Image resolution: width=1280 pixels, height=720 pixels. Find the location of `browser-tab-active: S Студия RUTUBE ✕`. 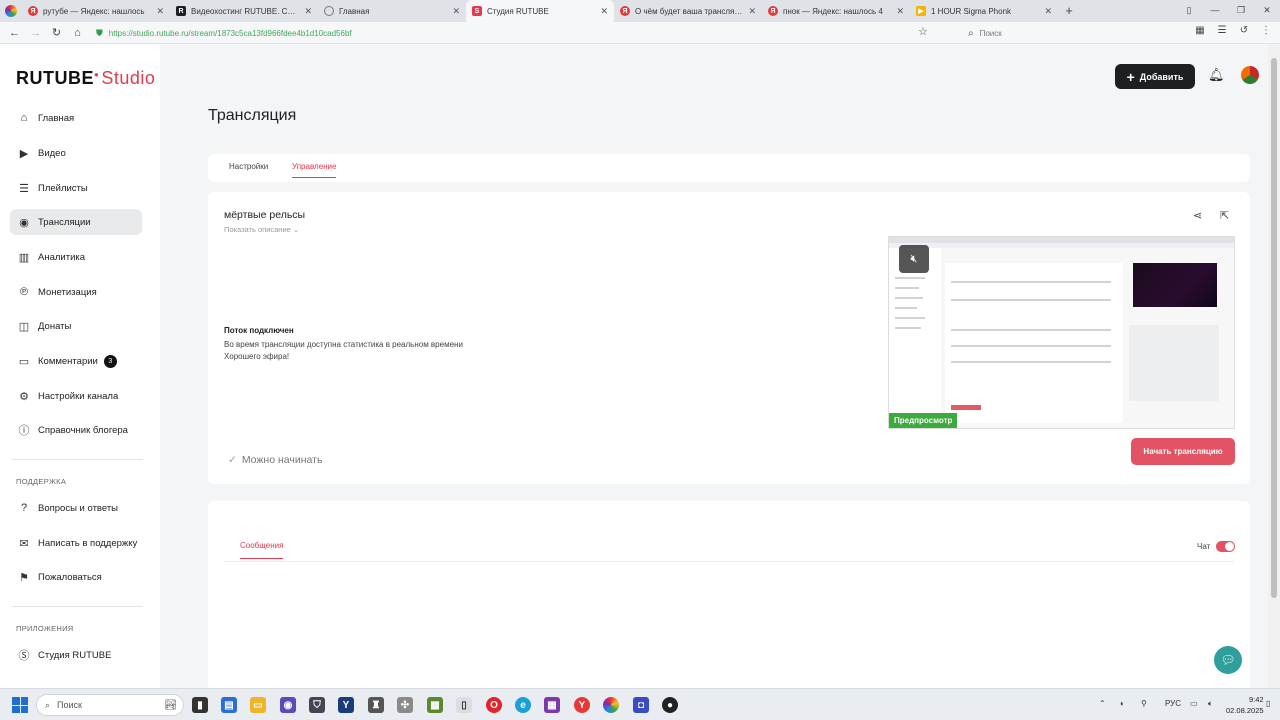

browser-tab-active: S Студия RUTUBE ✕ is located at coordinates (540, 11).